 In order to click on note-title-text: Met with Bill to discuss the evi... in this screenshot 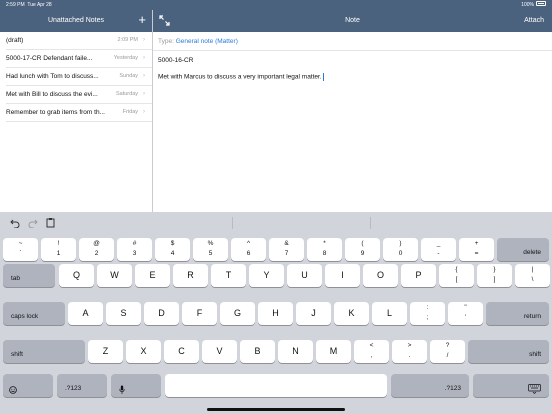, I will do `click(52, 94)`.